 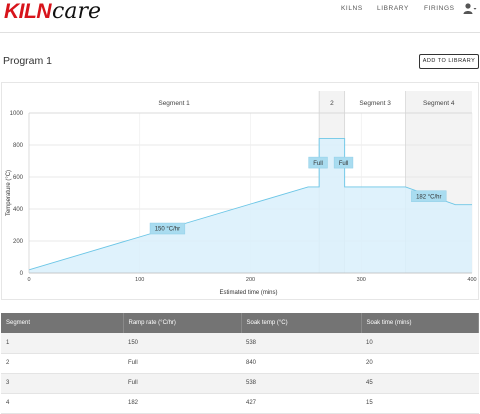 I want to click on x-tick-label: 100, so click(x=139, y=280).